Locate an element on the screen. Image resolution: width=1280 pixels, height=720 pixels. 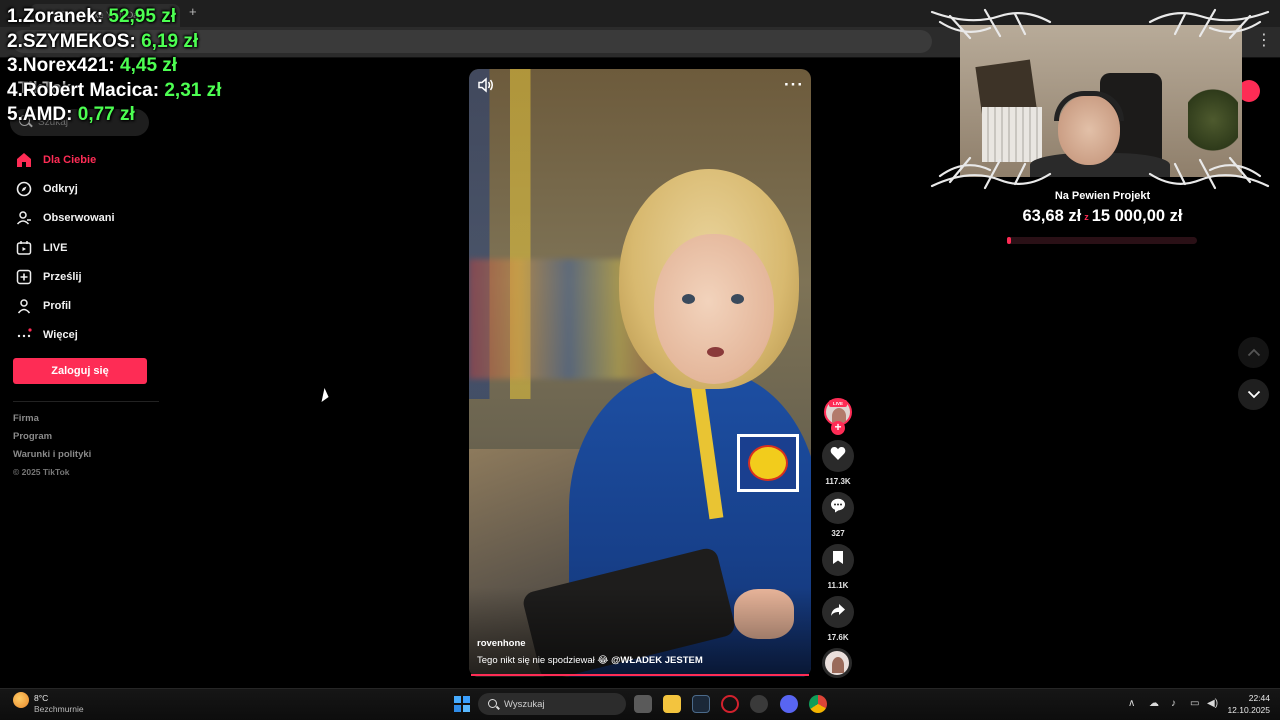
comment-icon is located at coordinates (838, 508).